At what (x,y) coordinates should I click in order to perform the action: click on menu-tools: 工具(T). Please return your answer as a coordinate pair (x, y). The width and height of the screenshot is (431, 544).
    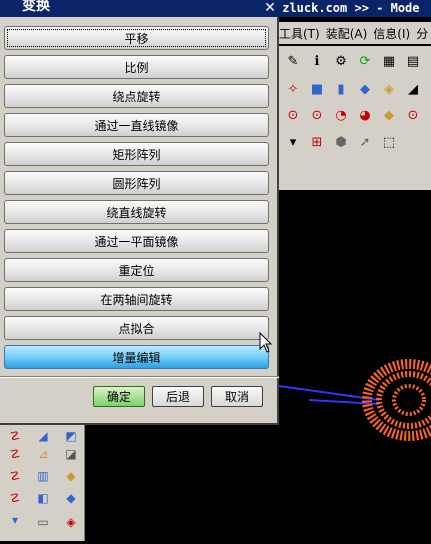
    Looking at the image, I should click on (302, 33).